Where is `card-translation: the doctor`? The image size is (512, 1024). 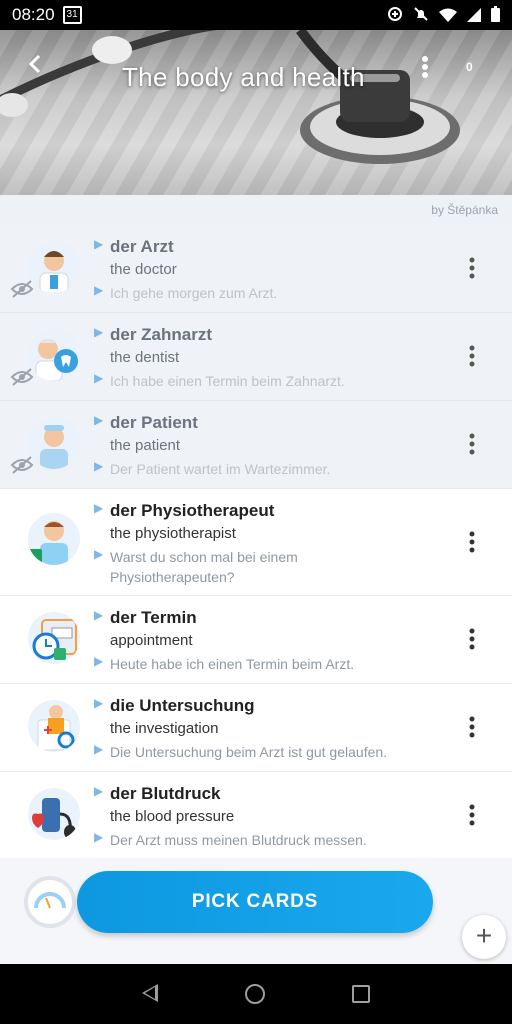
card-translation: the doctor is located at coordinates (143, 269).